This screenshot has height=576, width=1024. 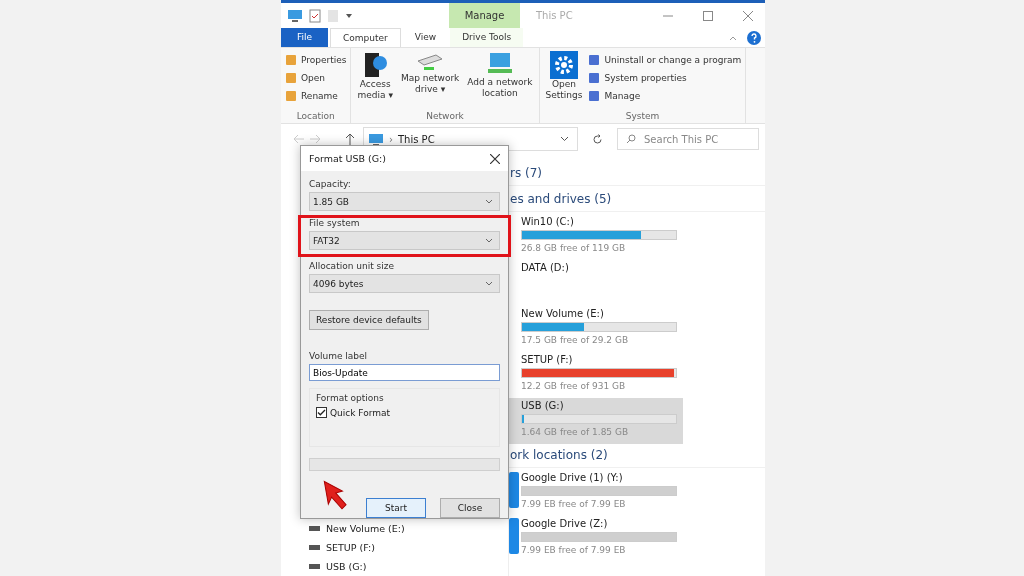 I want to click on properties-icon, so click(x=315, y=15).